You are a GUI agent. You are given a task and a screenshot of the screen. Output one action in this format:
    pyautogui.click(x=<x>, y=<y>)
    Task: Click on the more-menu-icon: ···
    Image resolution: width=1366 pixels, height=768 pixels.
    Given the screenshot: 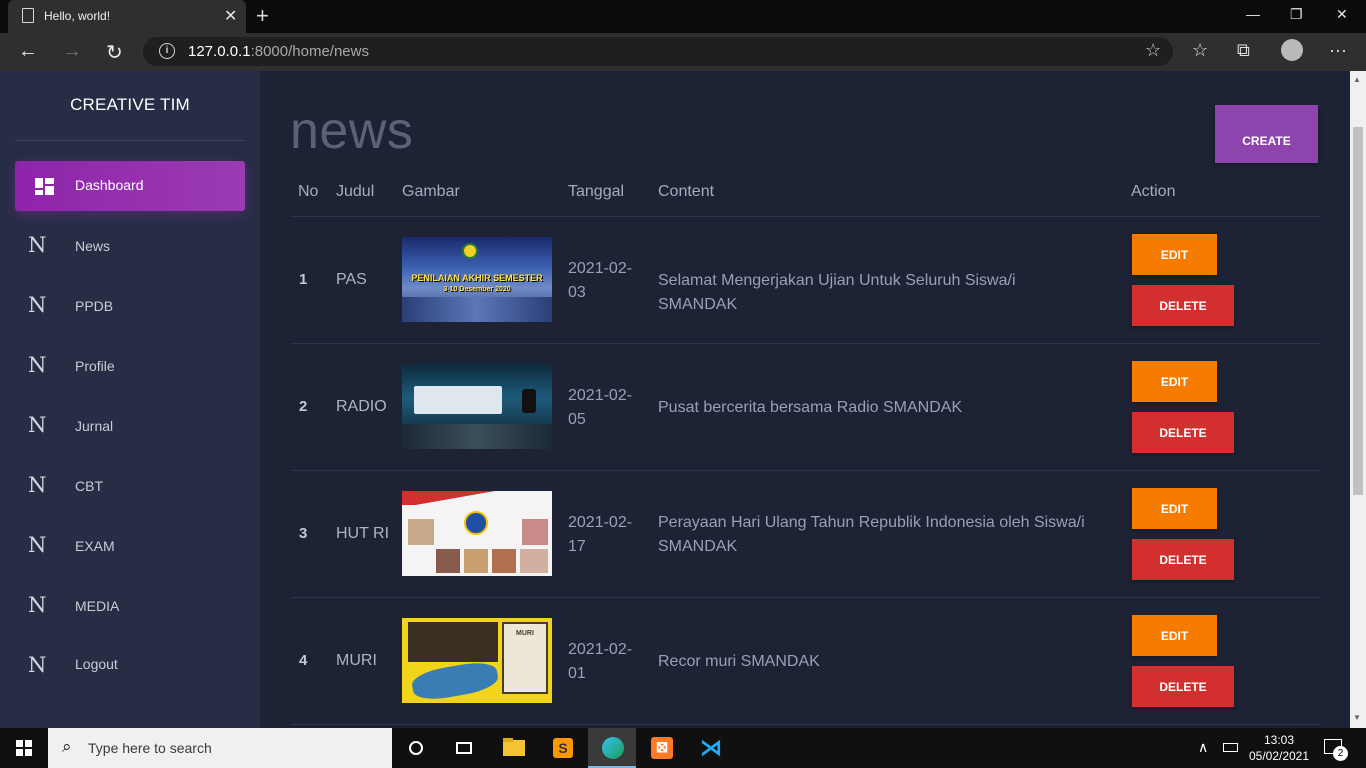 What is the action you would take?
    pyautogui.click(x=1338, y=50)
    